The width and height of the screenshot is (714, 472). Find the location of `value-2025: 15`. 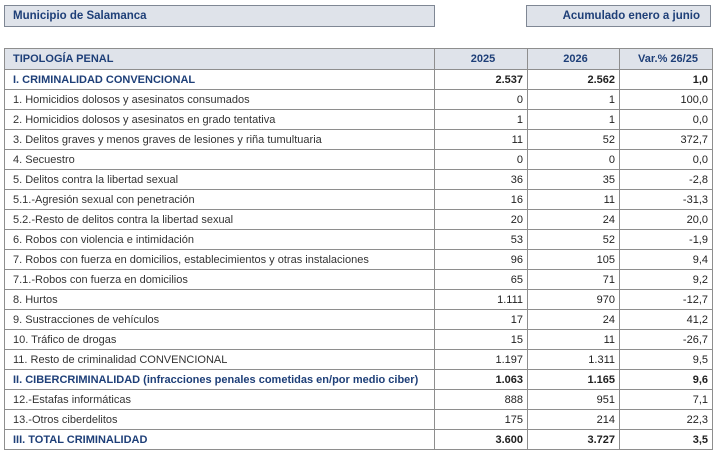

value-2025: 15 is located at coordinates (481, 339).